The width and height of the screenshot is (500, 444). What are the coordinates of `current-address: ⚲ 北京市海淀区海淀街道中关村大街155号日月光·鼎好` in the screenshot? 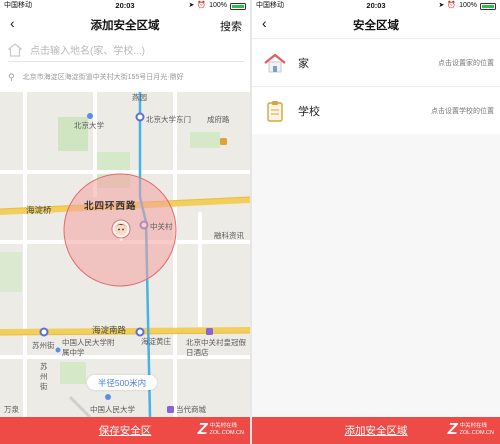 It's located at (126, 77).